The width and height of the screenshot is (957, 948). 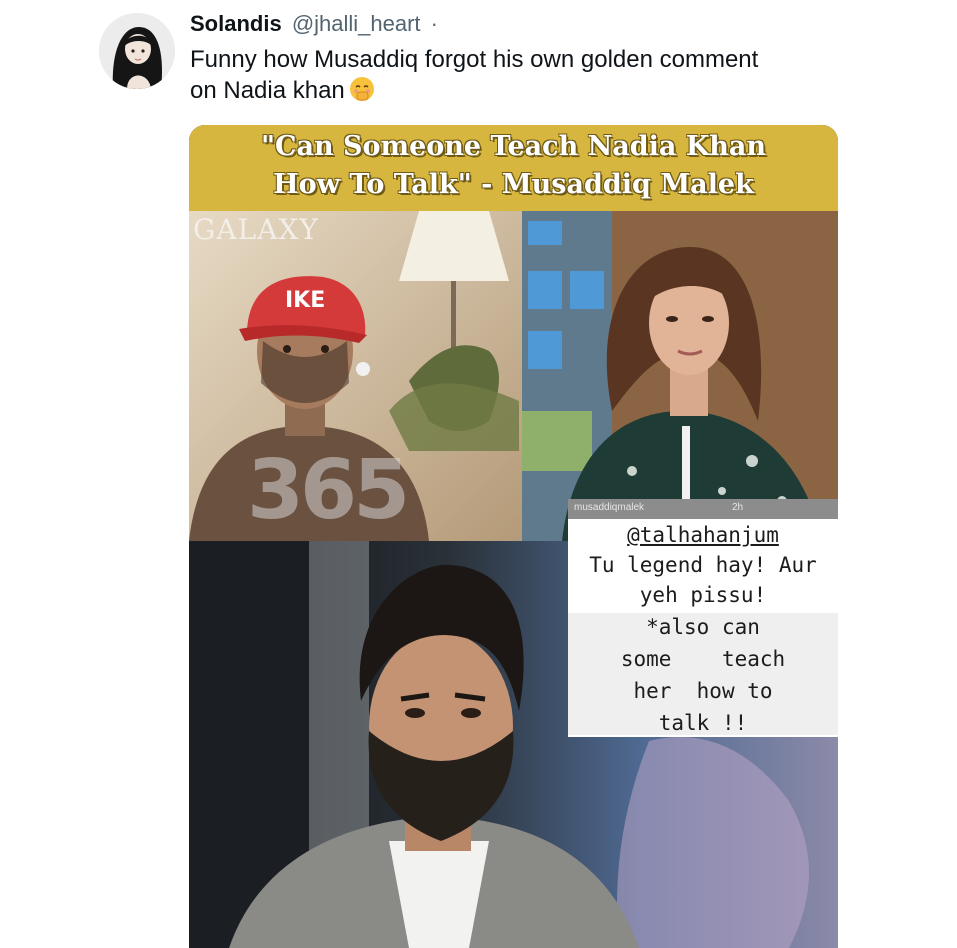 I want to click on tweet-header: Solandis @jhalli_heart ·, so click(x=314, y=24).